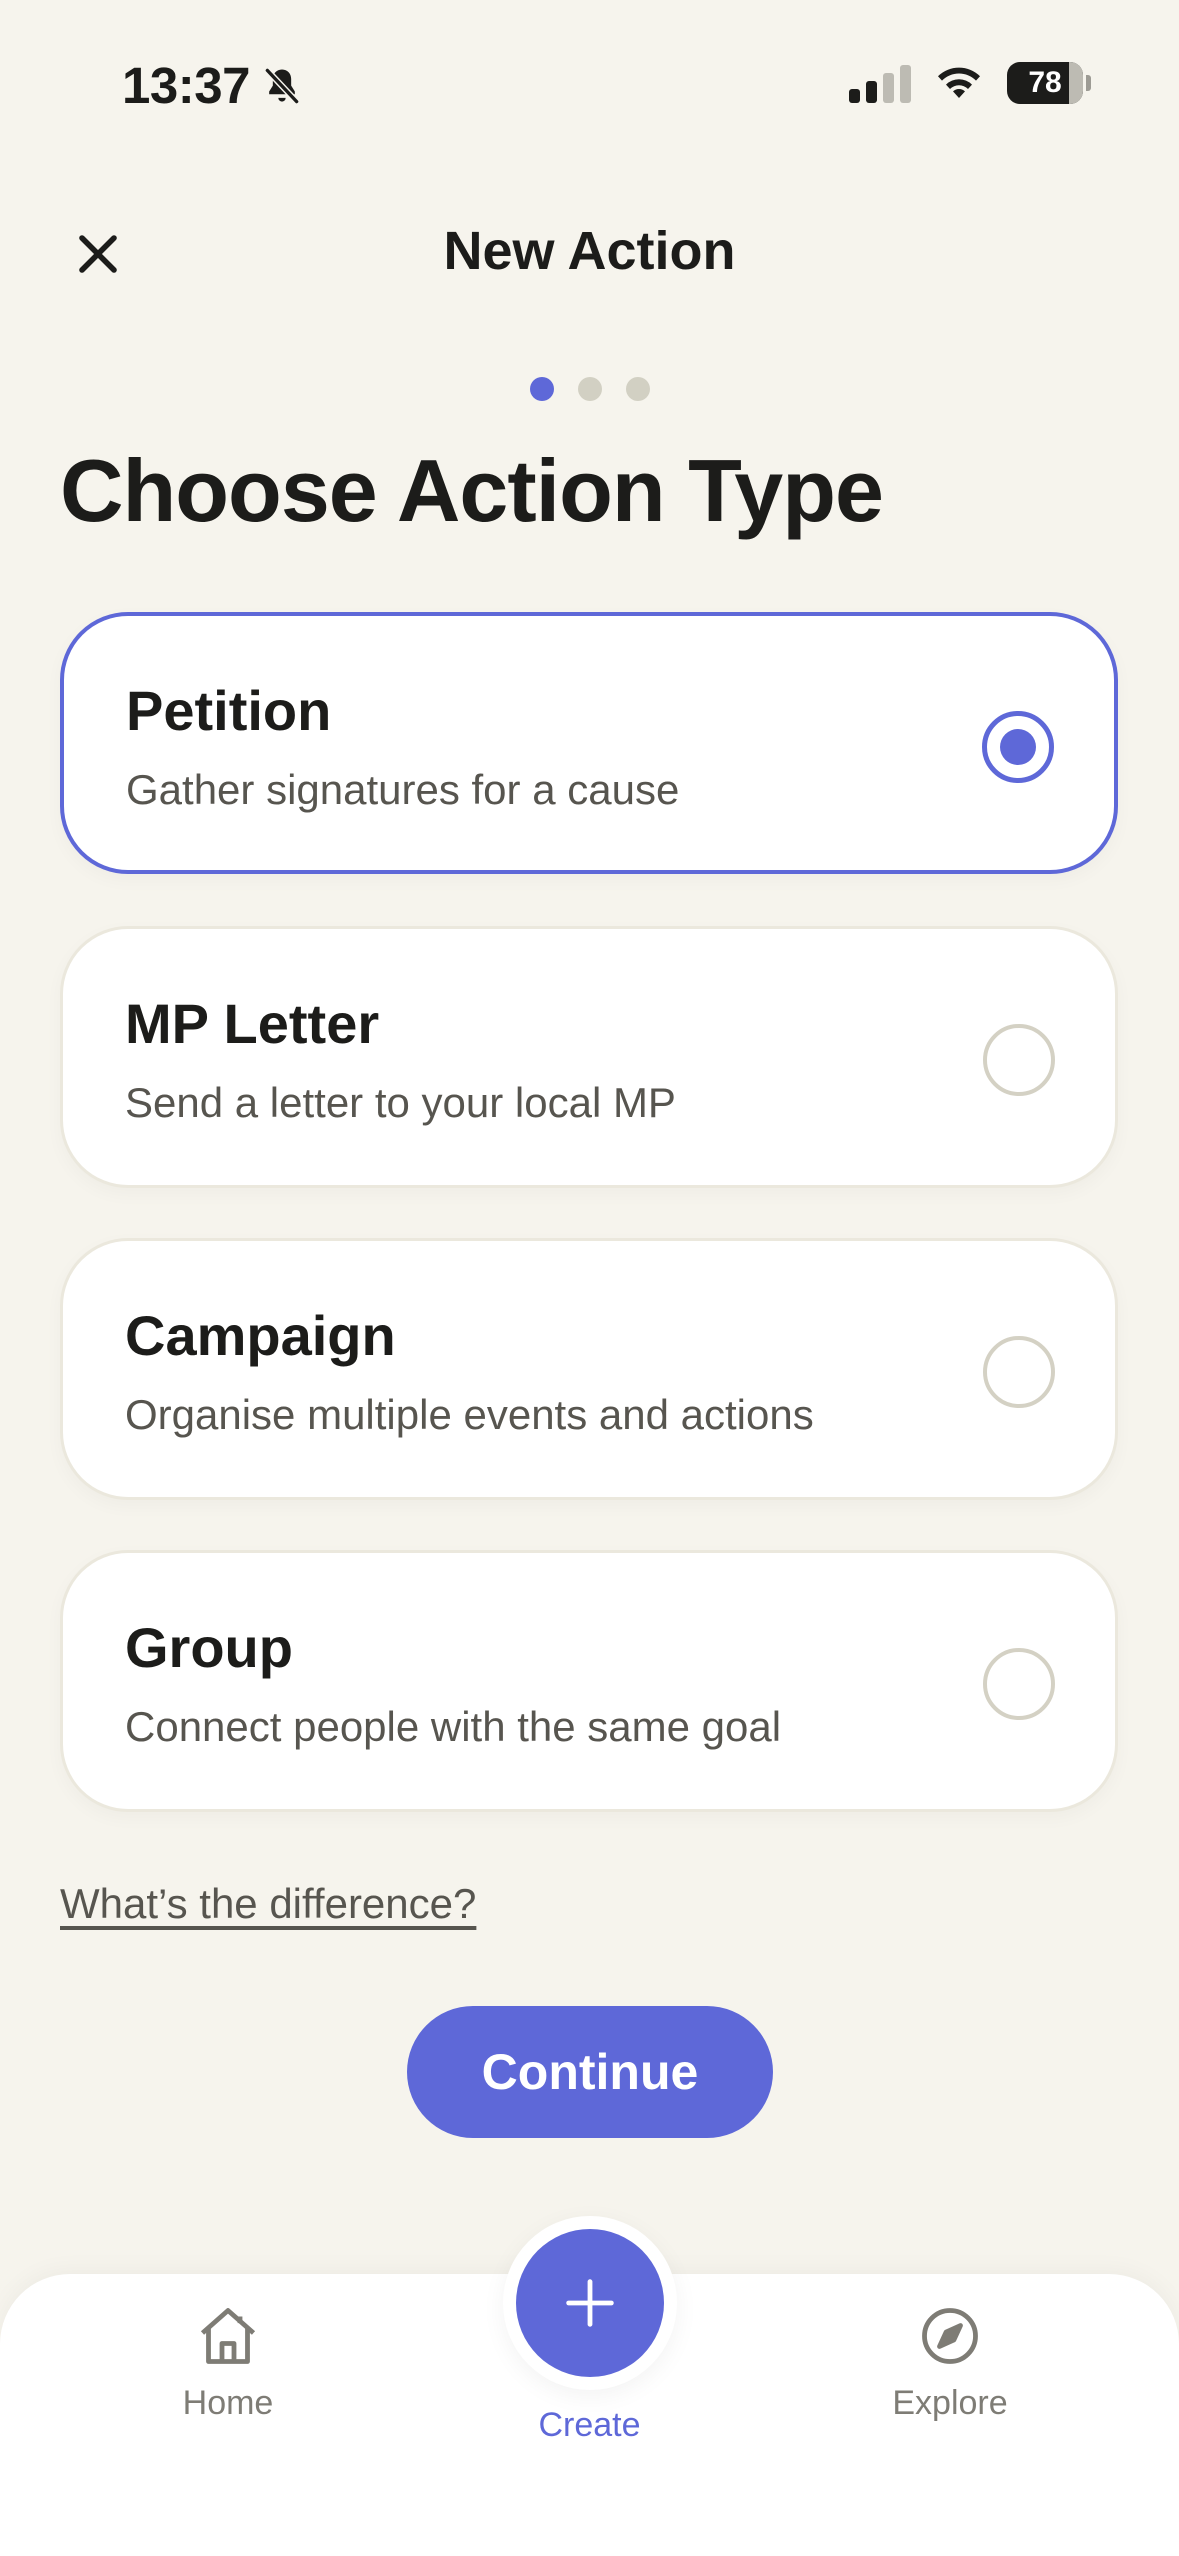  What do you see at coordinates (400, 1102) in the screenshot?
I see `option-description: Send a letter to your local MP` at bounding box center [400, 1102].